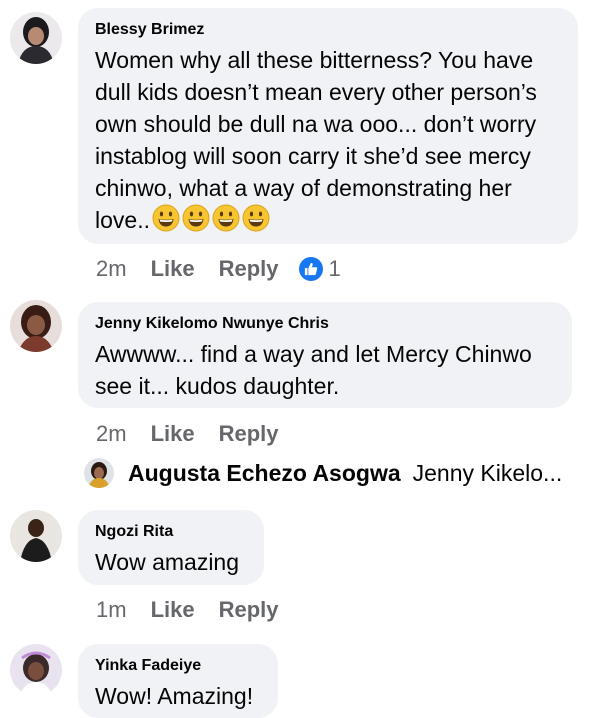 Image resolution: width=600 pixels, height=718 pixels. What do you see at coordinates (218, 269) in the screenshot?
I see `comment-actions: 2m Like Reply 1` at bounding box center [218, 269].